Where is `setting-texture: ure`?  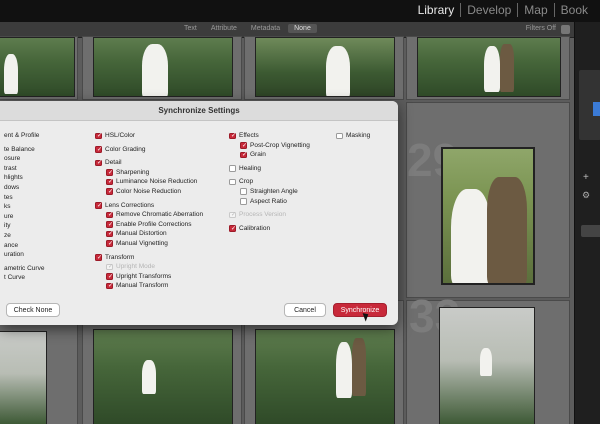
setting-texture: ure is located at coordinates (41, 217).